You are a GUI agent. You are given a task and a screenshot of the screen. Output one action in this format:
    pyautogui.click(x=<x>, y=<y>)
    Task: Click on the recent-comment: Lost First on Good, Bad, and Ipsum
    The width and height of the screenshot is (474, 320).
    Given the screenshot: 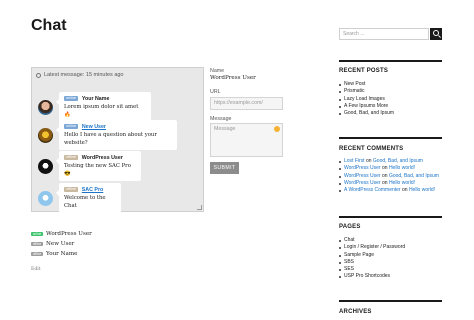 What is the action you would take?
    pyautogui.click(x=389, y=161)
    